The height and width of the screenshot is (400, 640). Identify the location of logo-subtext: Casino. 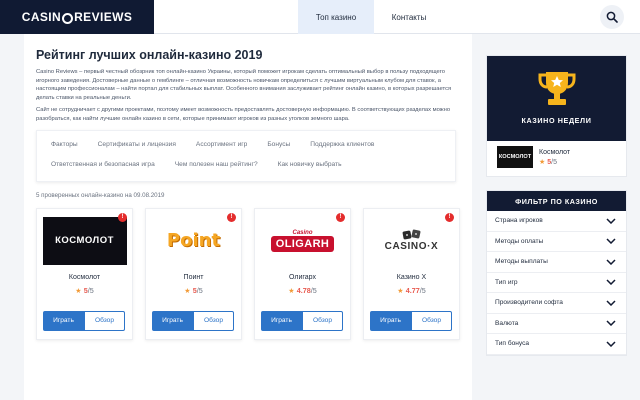
(302, 232).